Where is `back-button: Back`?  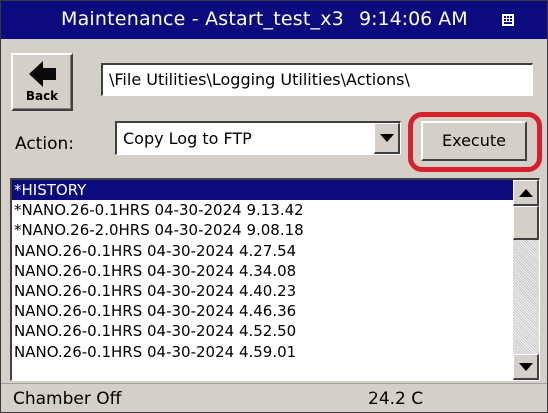 back-button: Back is located at coordinates (42, 82).